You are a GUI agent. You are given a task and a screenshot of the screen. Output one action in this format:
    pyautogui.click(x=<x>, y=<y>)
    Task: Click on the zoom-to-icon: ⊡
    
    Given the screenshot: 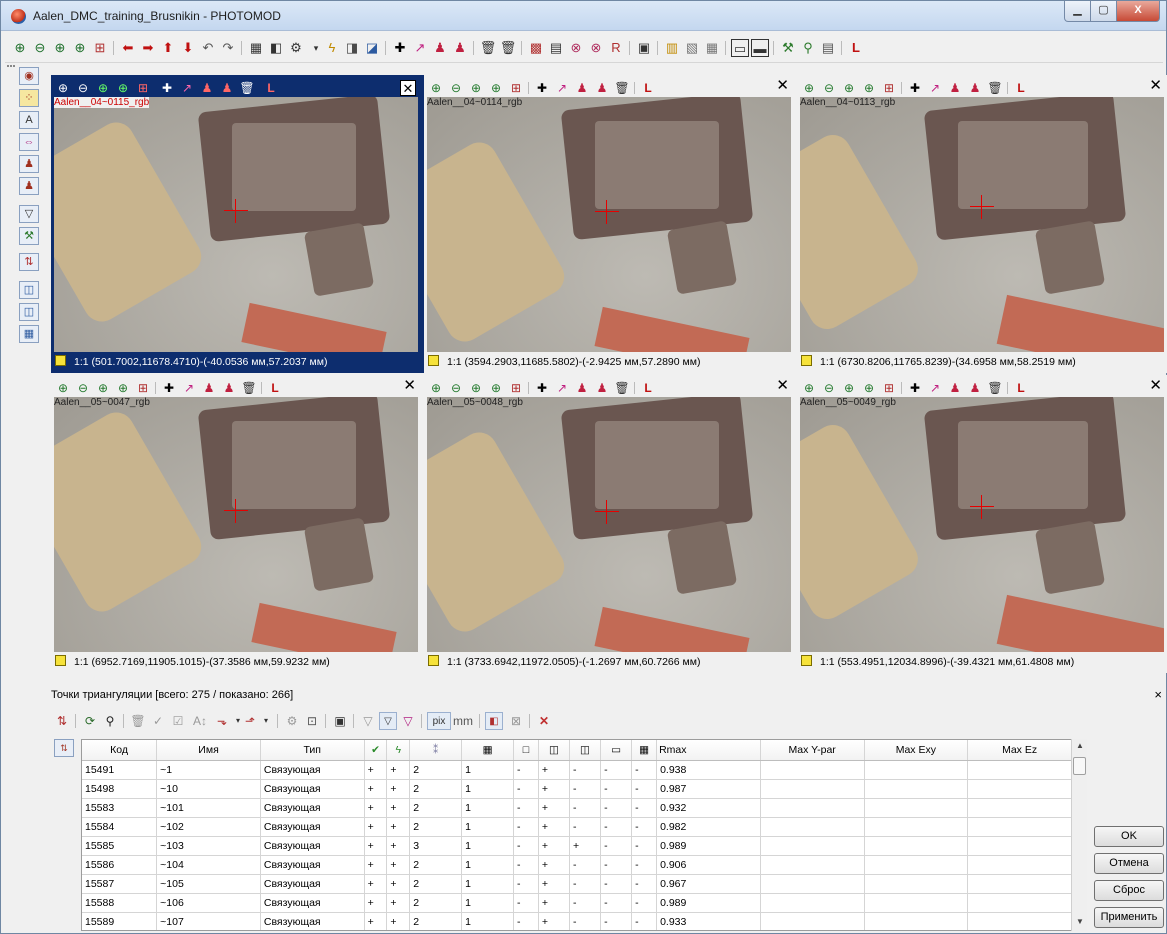 What is the action you would take?
    pyautogui.click(x=312, y=721)
    